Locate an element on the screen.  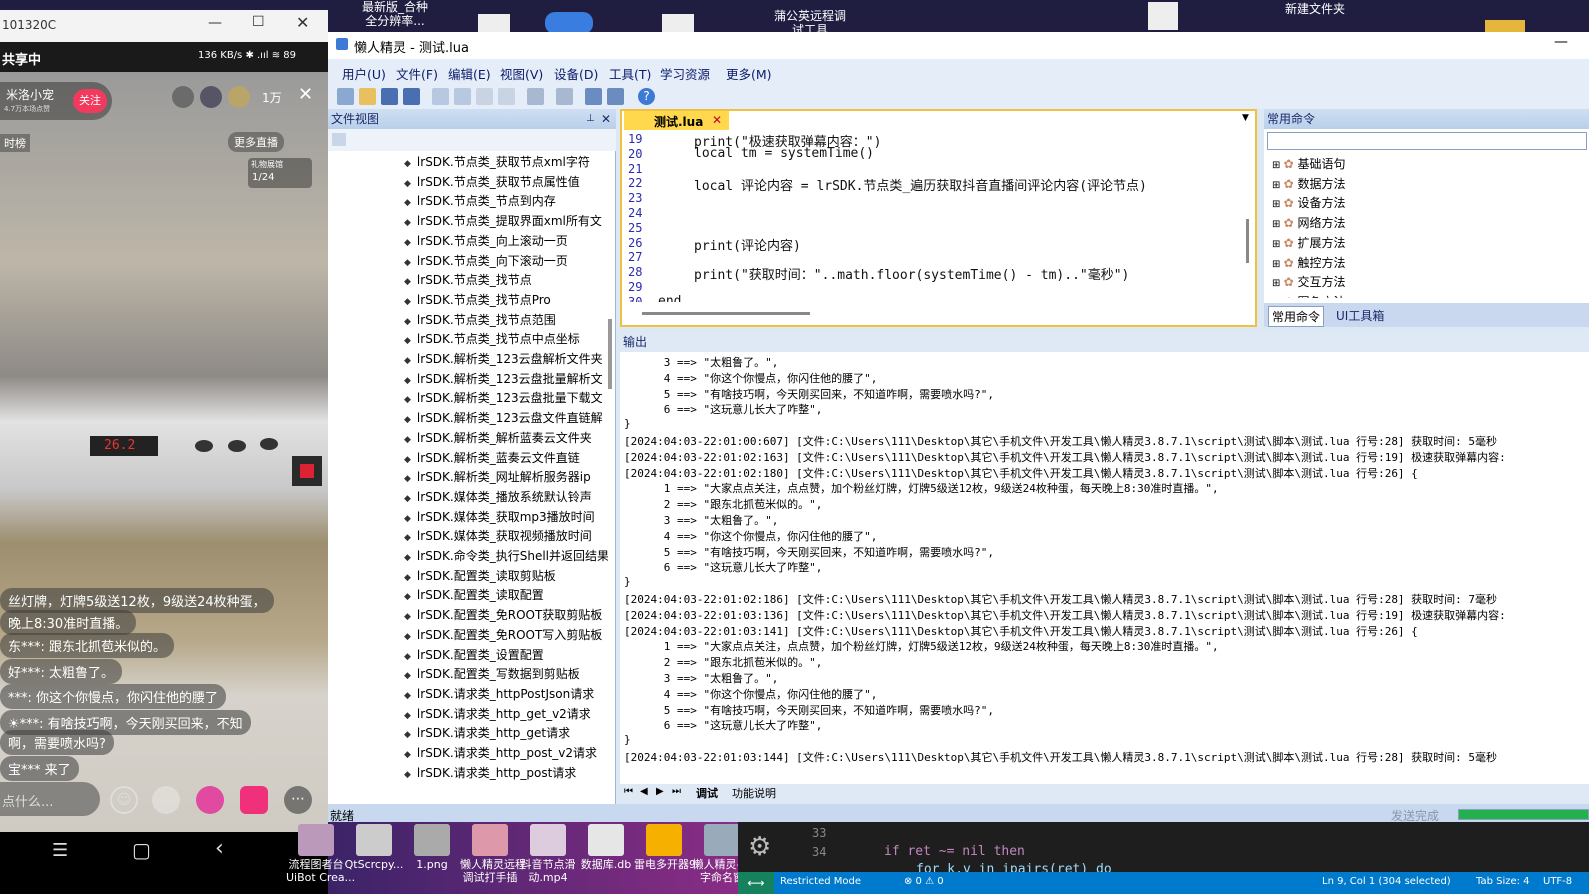
tree-item: lrSDK.解析类_解析蓝奏云文件夹 is located at coordinates (498, 437).